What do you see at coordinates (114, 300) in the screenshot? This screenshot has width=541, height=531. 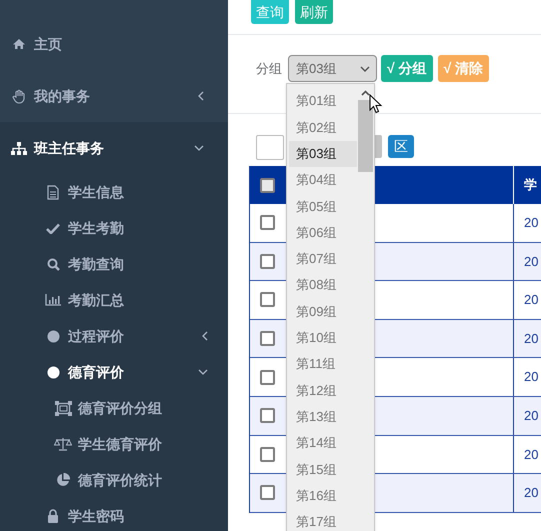 I see `menu-item: 考勤汇总` at bounding box center [114, 300].